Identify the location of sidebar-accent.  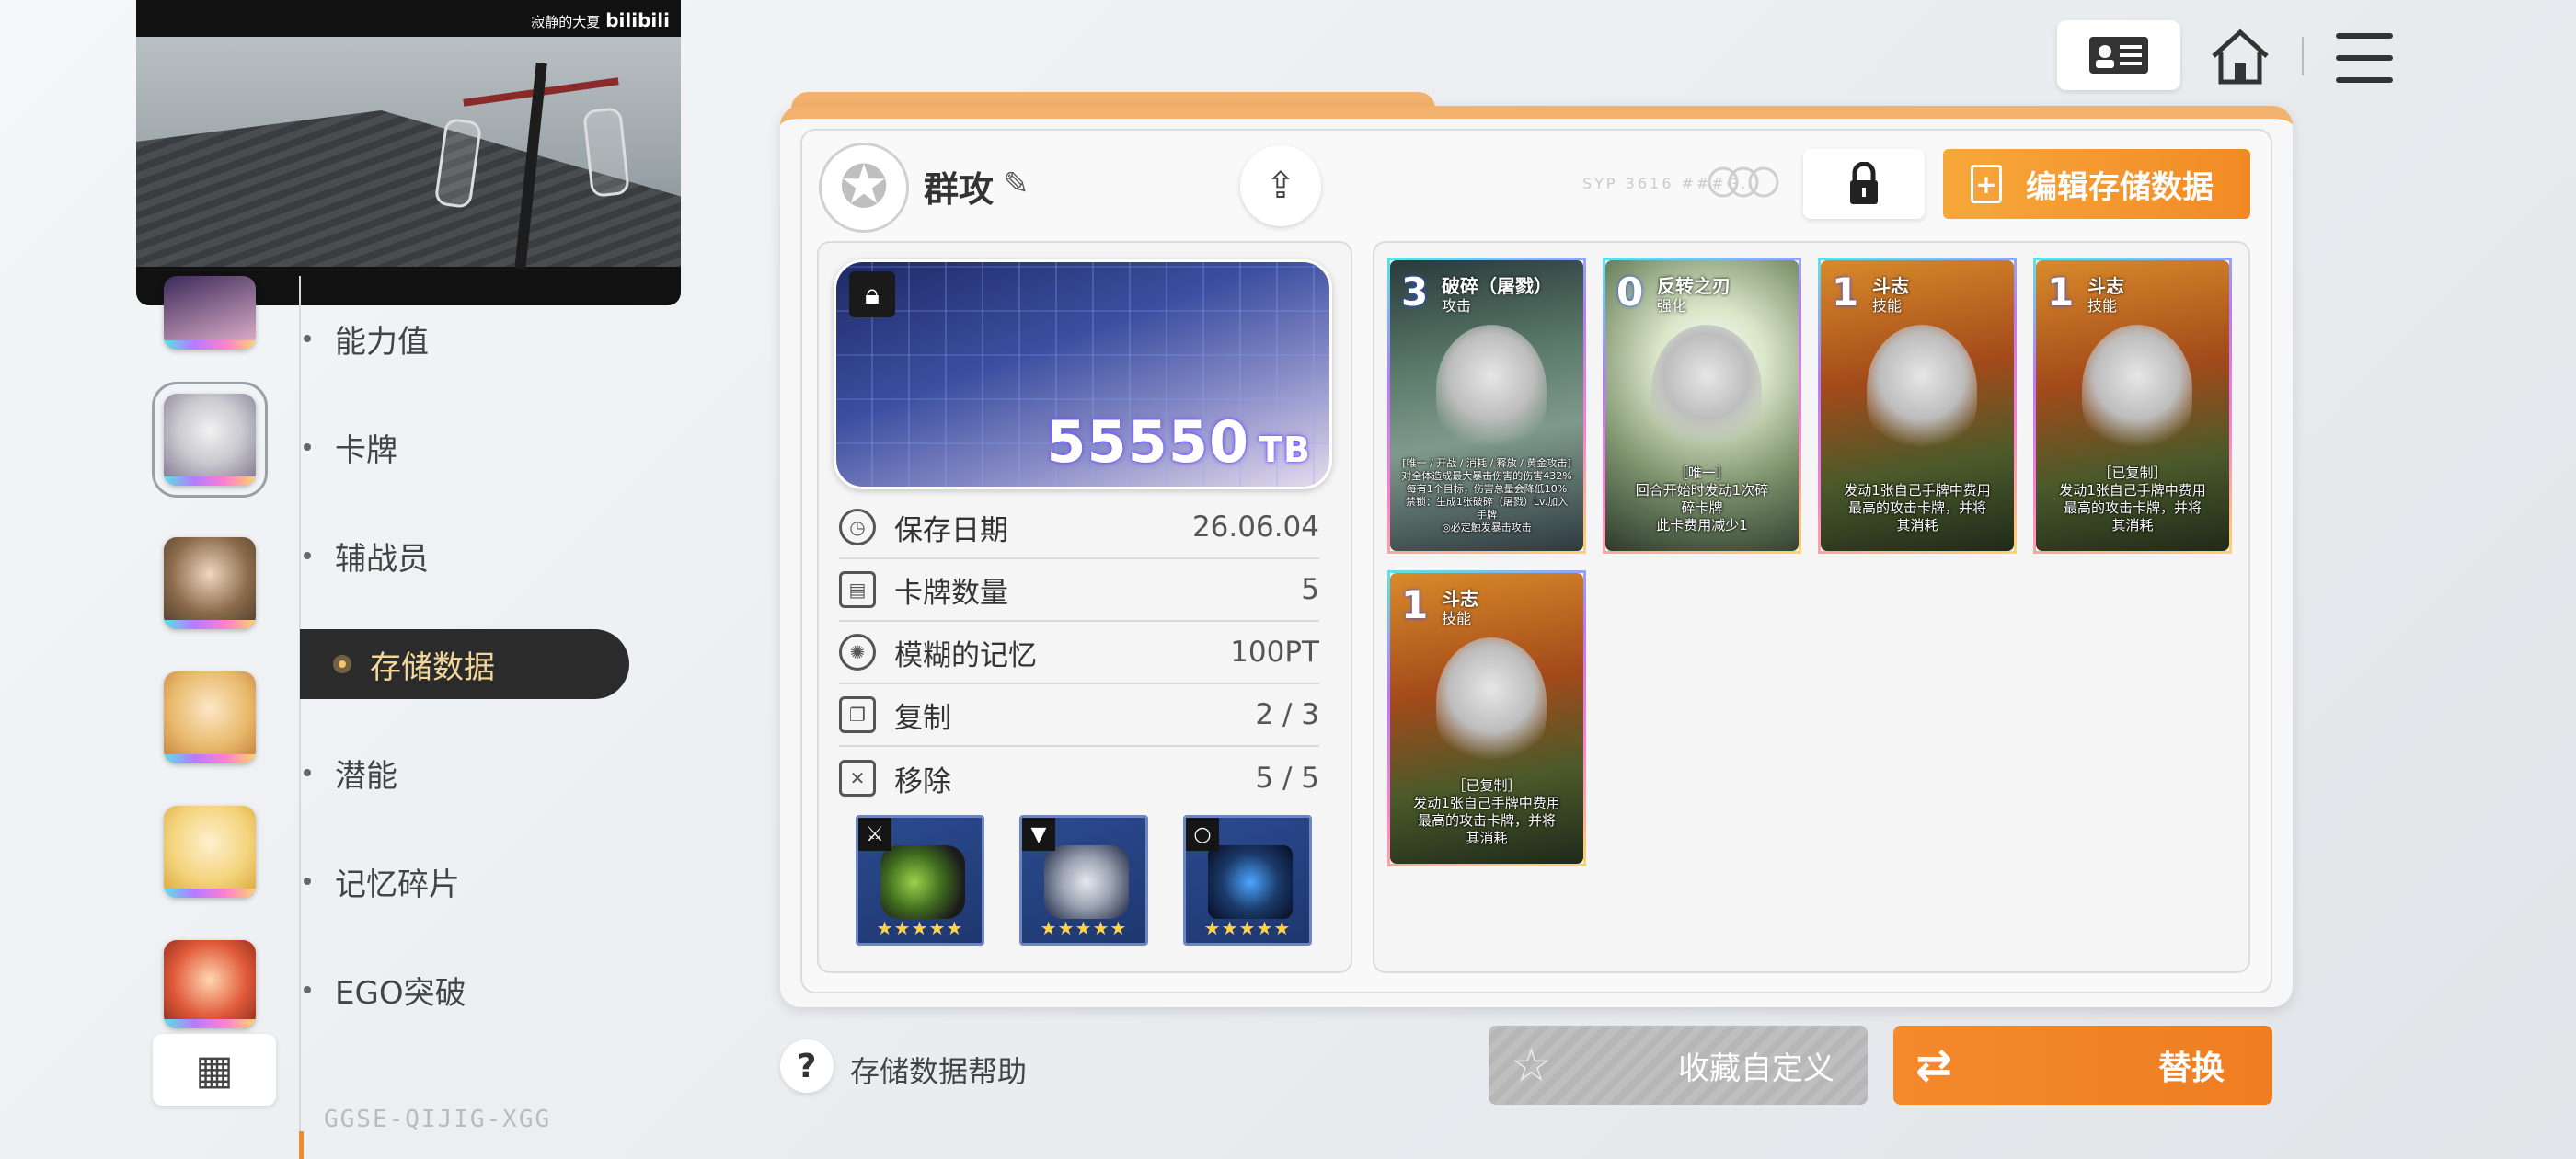
(301, 1145).